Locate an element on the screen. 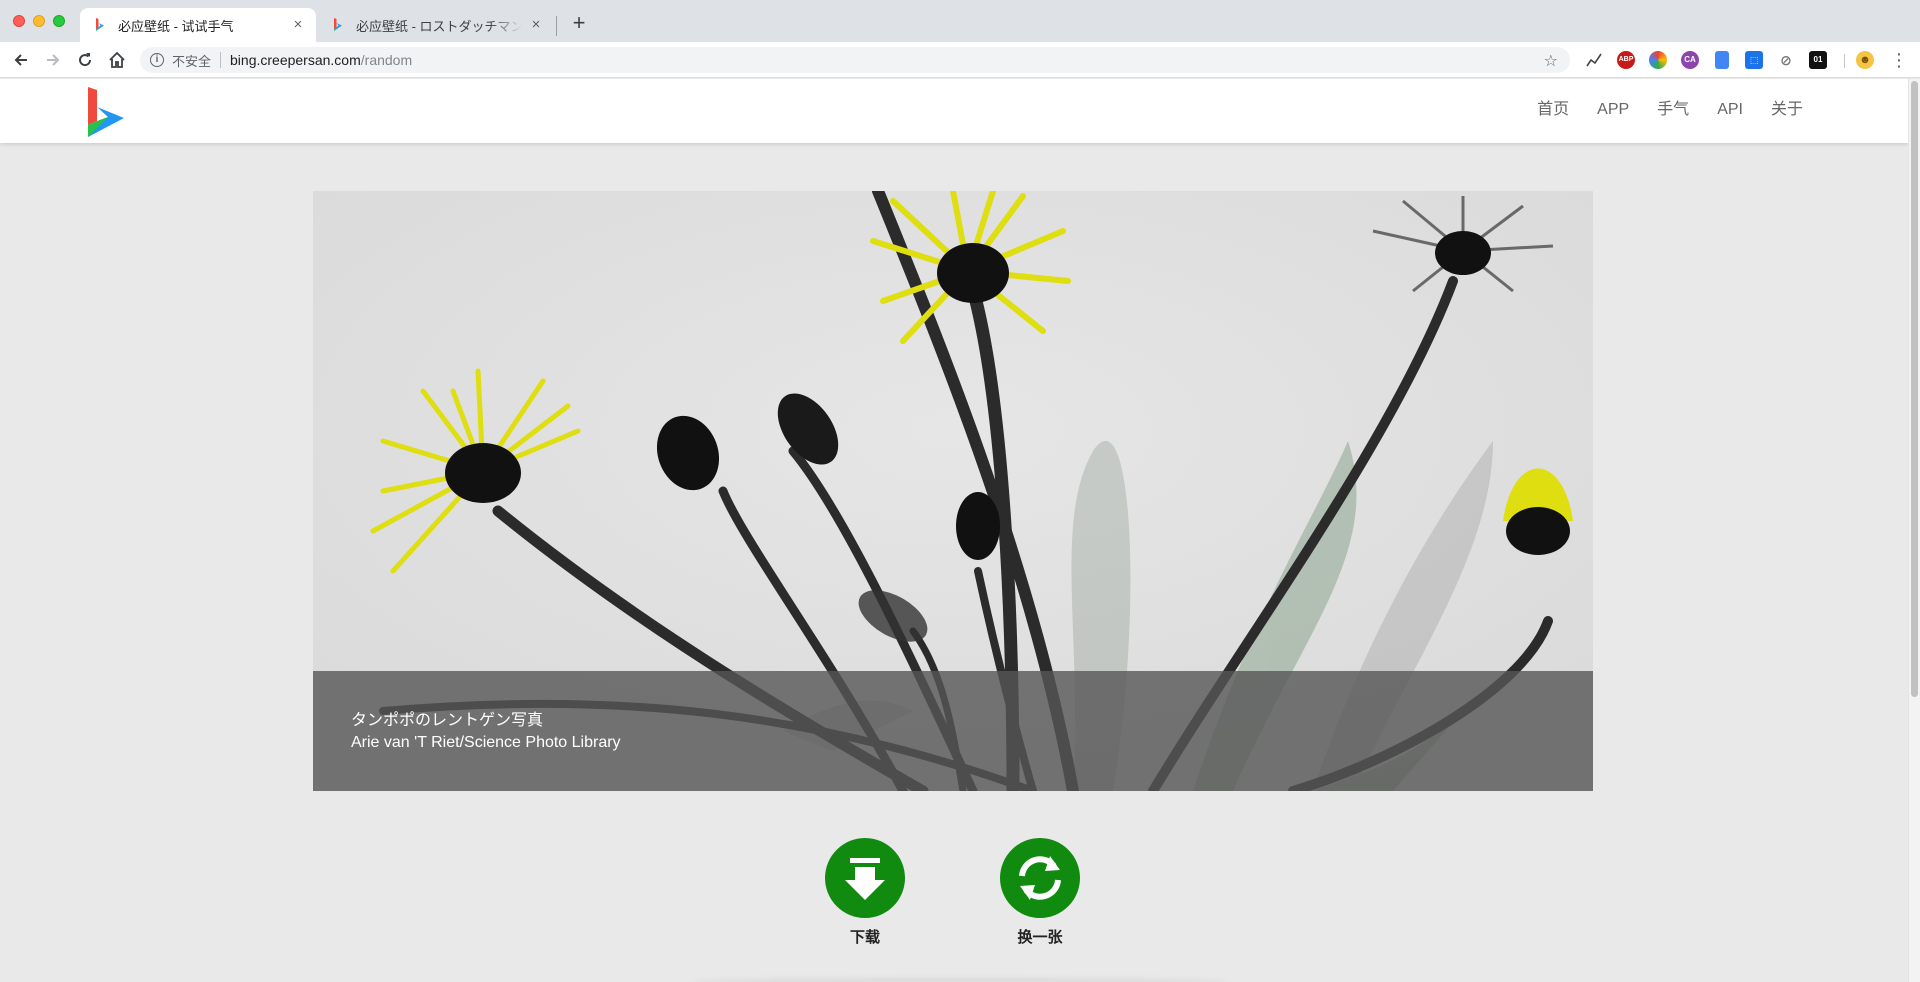 This screenshot has height=982, width=1920. abp-icon: ABP is located at coordinates (1626, 60).